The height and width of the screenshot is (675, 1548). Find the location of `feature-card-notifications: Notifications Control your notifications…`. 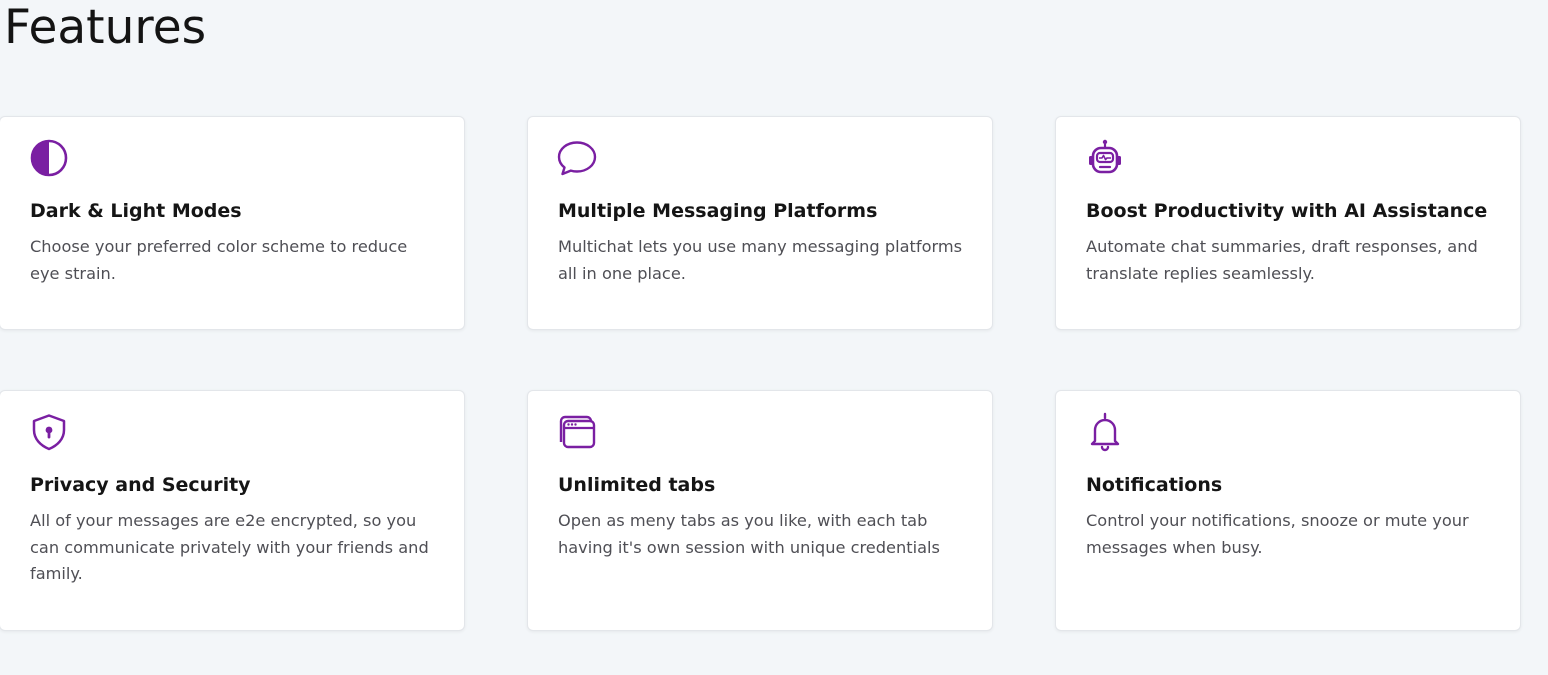

feature-card-notifications: Notifications Control your notifications… is located at coordinates (1288, 510).